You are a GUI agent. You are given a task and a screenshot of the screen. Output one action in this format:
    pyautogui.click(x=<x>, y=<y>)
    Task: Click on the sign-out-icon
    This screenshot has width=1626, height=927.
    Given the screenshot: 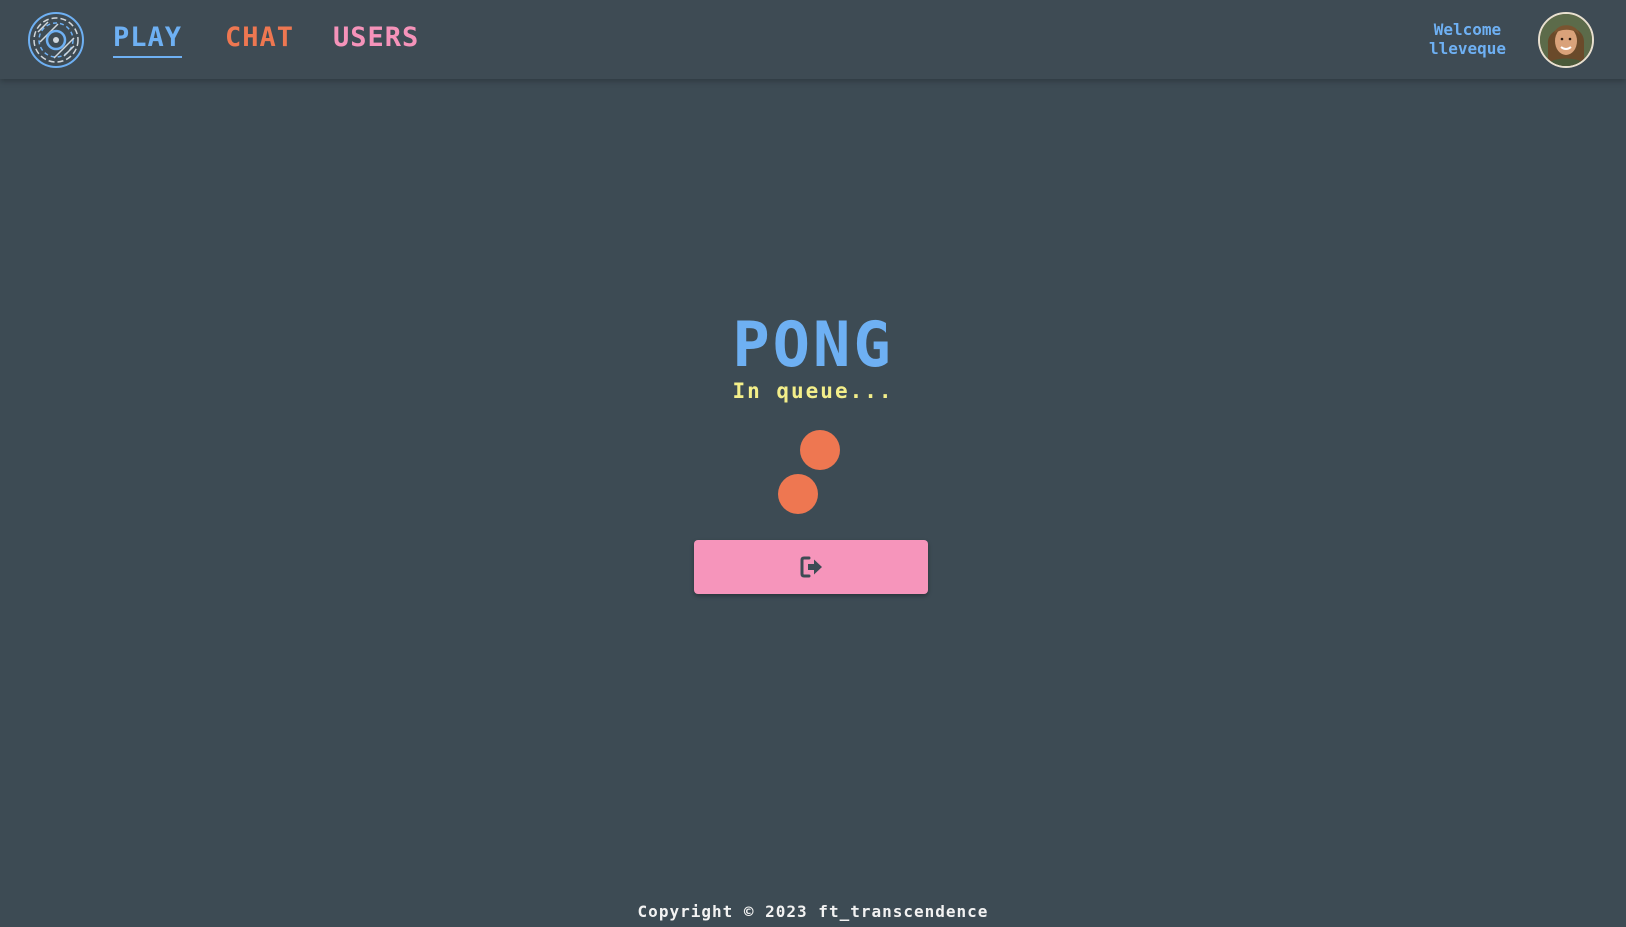 What is the action you would take?
    pyautogui.click(x=811, y=567)
    